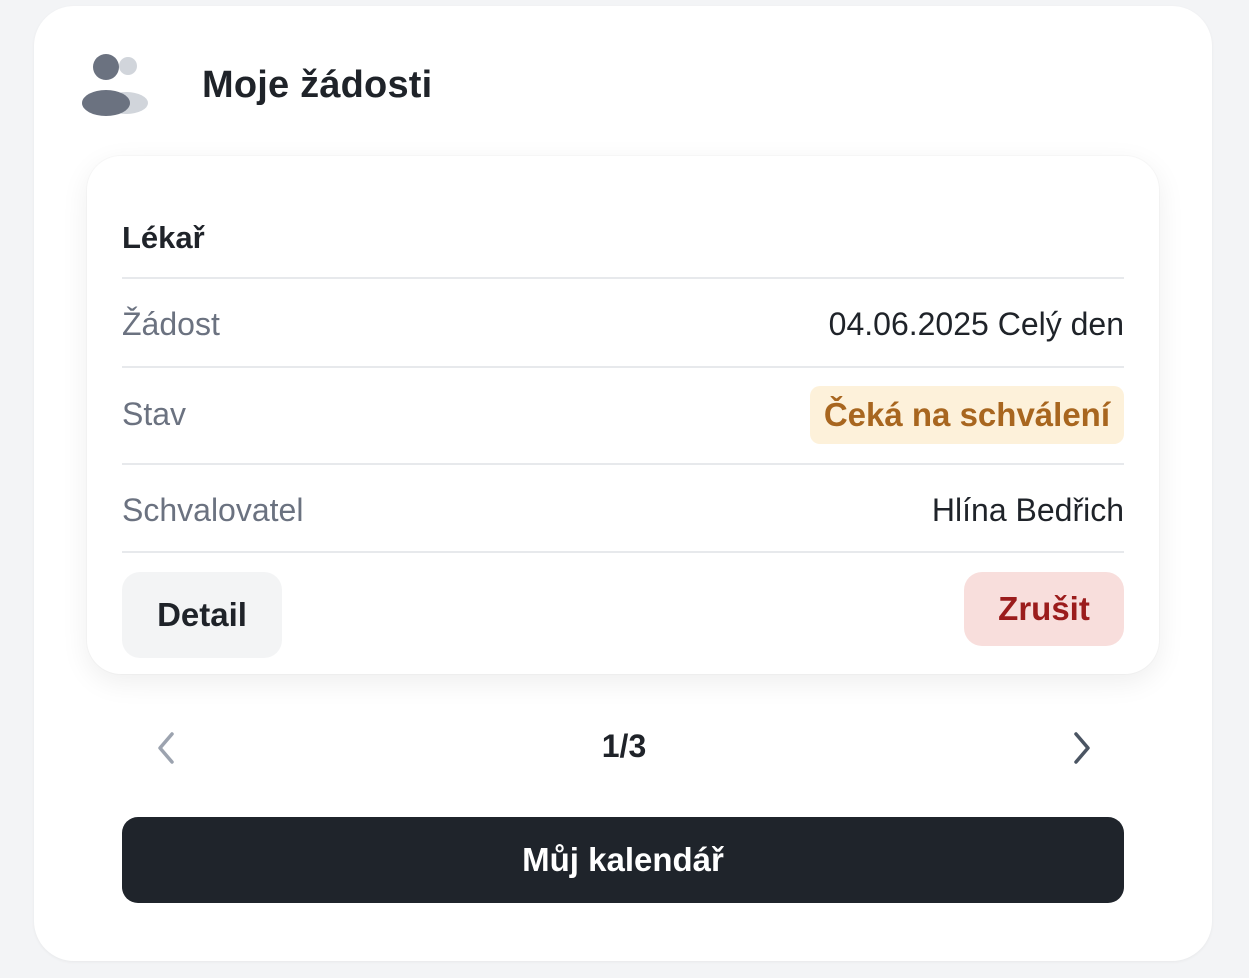  What do you see at coordinates (1027, 510) in the screenshot?
I see `approver-value: Hlína Bedřich` at bounding box center [1027, 510].